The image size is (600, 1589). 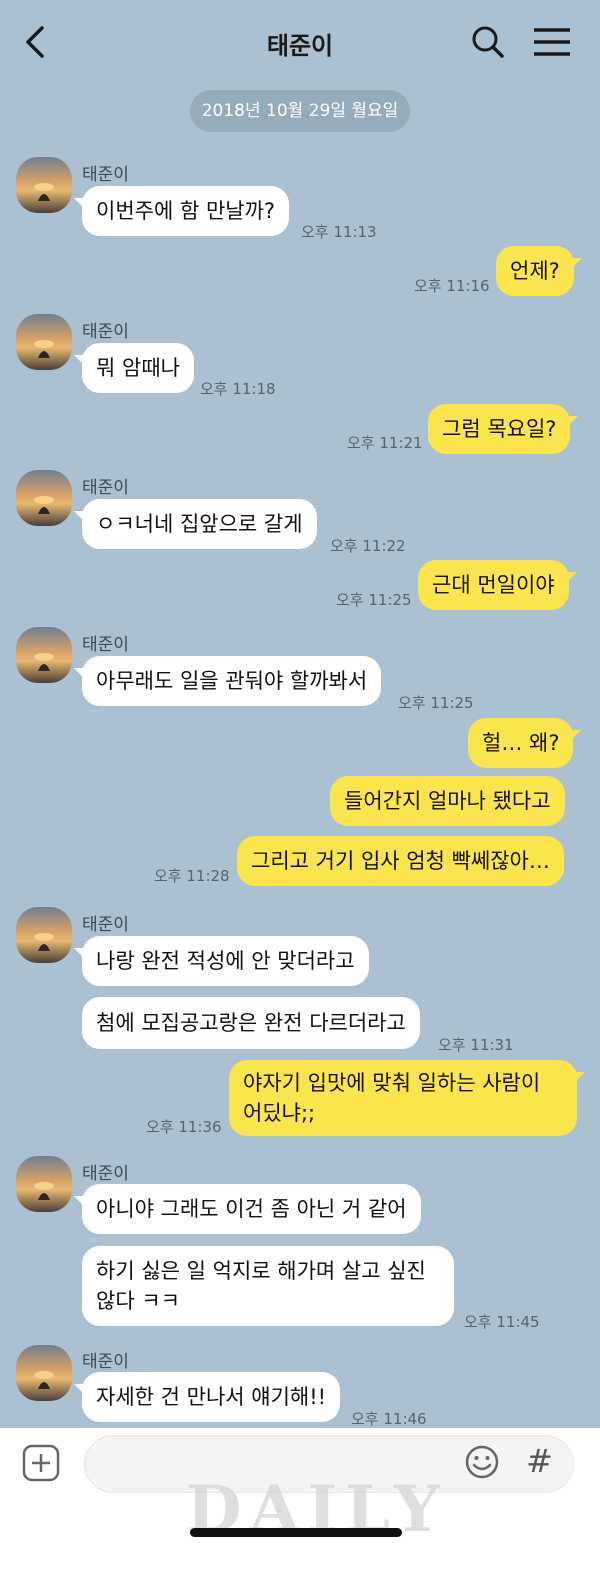 I want to click on message-bubble-incoming: 아무래도 일을 관둬야 할까봐서, so click(x=227, y=681).